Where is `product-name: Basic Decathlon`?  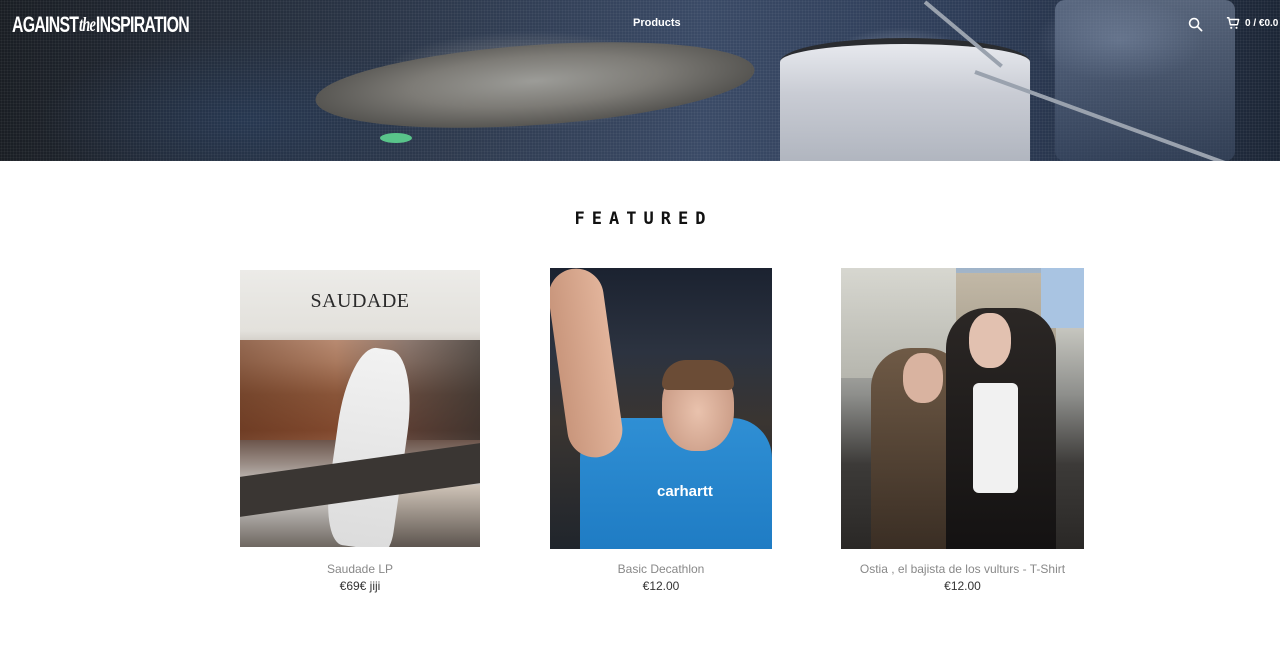 product-name: Basic Decathlon is located at coordinates (661, 569).